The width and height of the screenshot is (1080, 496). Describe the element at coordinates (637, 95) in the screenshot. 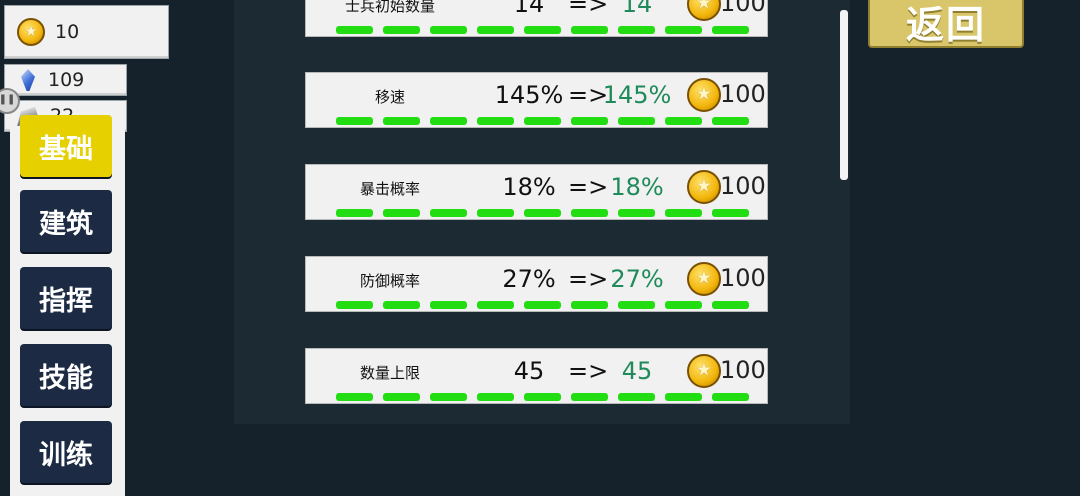

I see `next-value: 145%` at that location.